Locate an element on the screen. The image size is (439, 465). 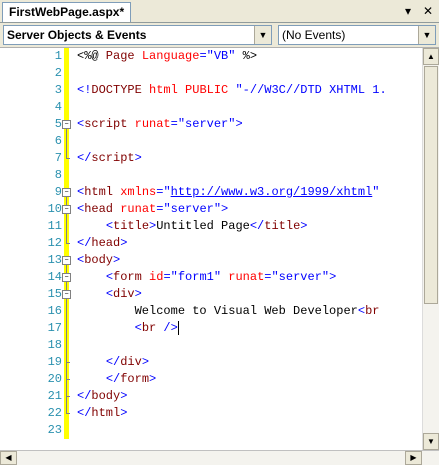
vertical-scrollbar: ▲ ▼ is located at coordinates (430, 249).